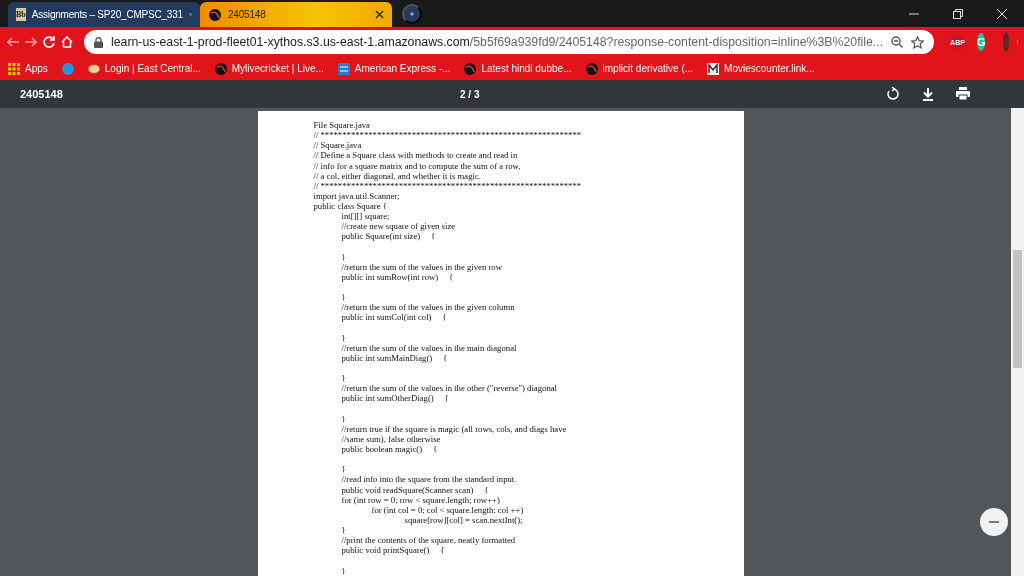 The width and height of the screenshot is (1024, 576). I want to click on bookmark-item: Apps, so click(28, 68).